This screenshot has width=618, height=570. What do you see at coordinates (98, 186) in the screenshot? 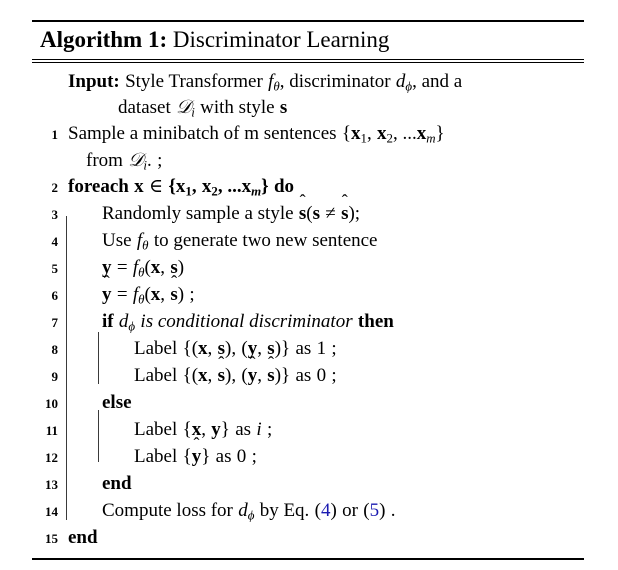
I see `foreach-keyword: foreach` at bounding box center [98, 186].